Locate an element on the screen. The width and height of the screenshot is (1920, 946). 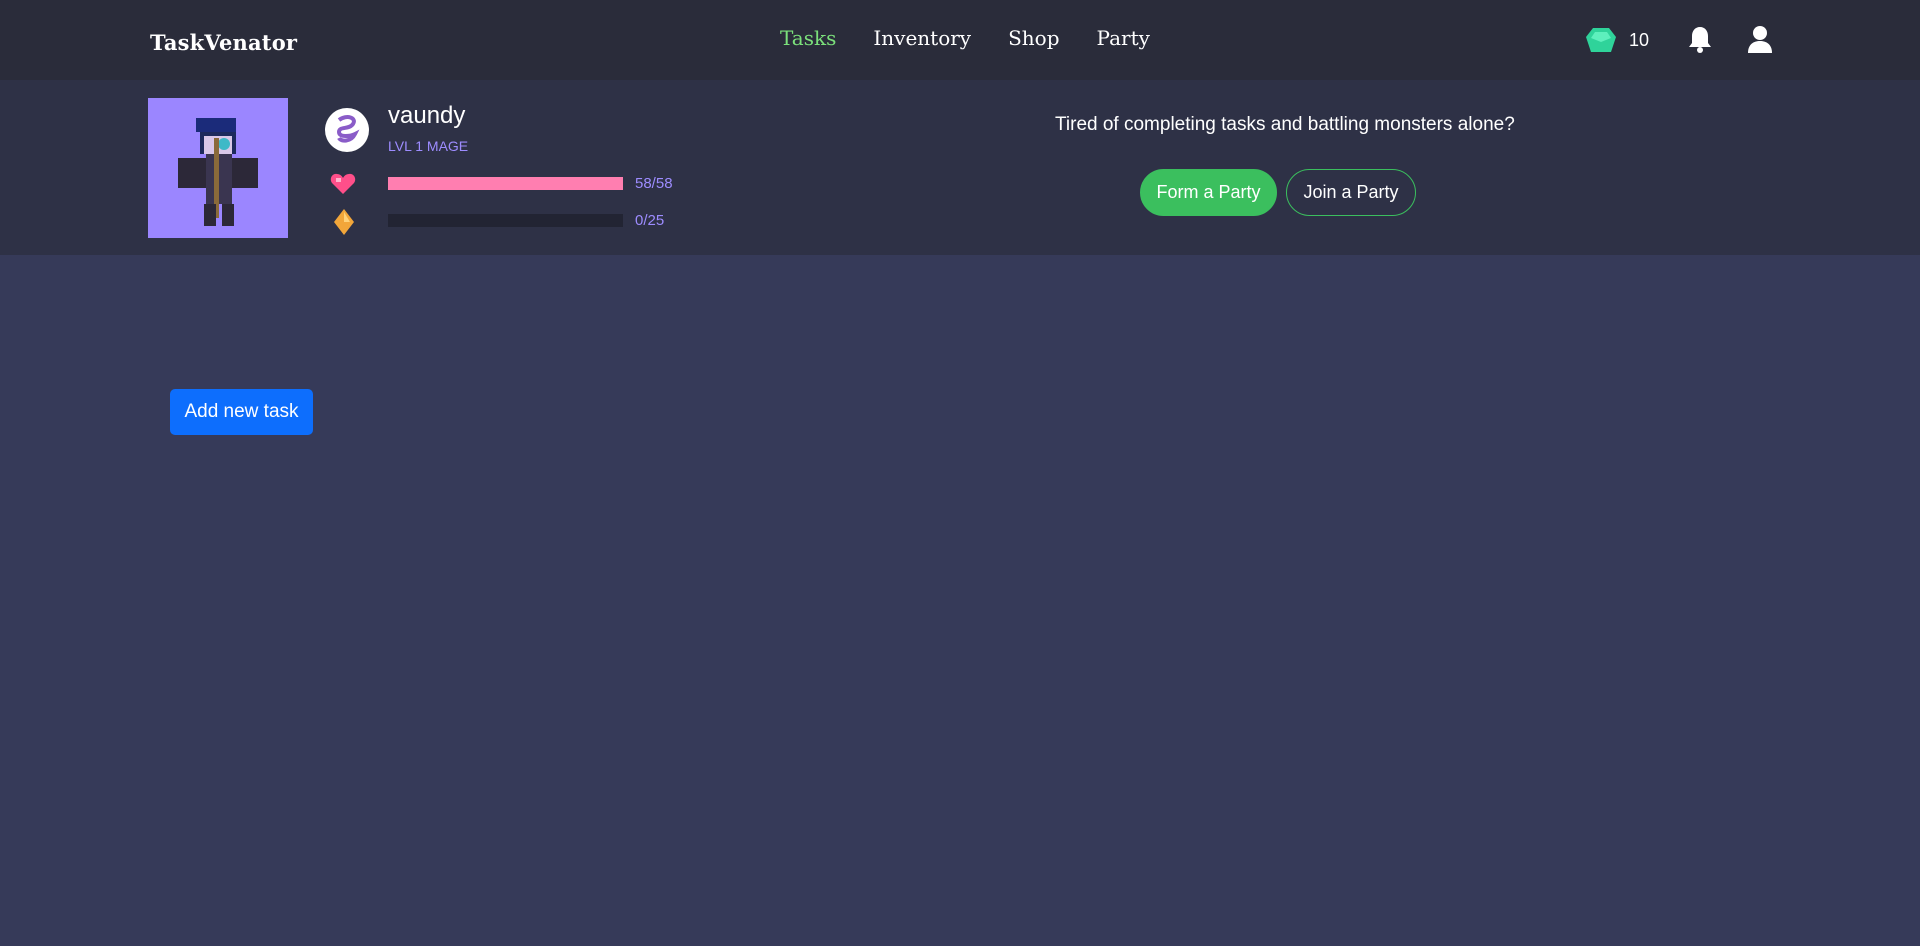
gem-count: 10 is located at coordinates (1639, 39).